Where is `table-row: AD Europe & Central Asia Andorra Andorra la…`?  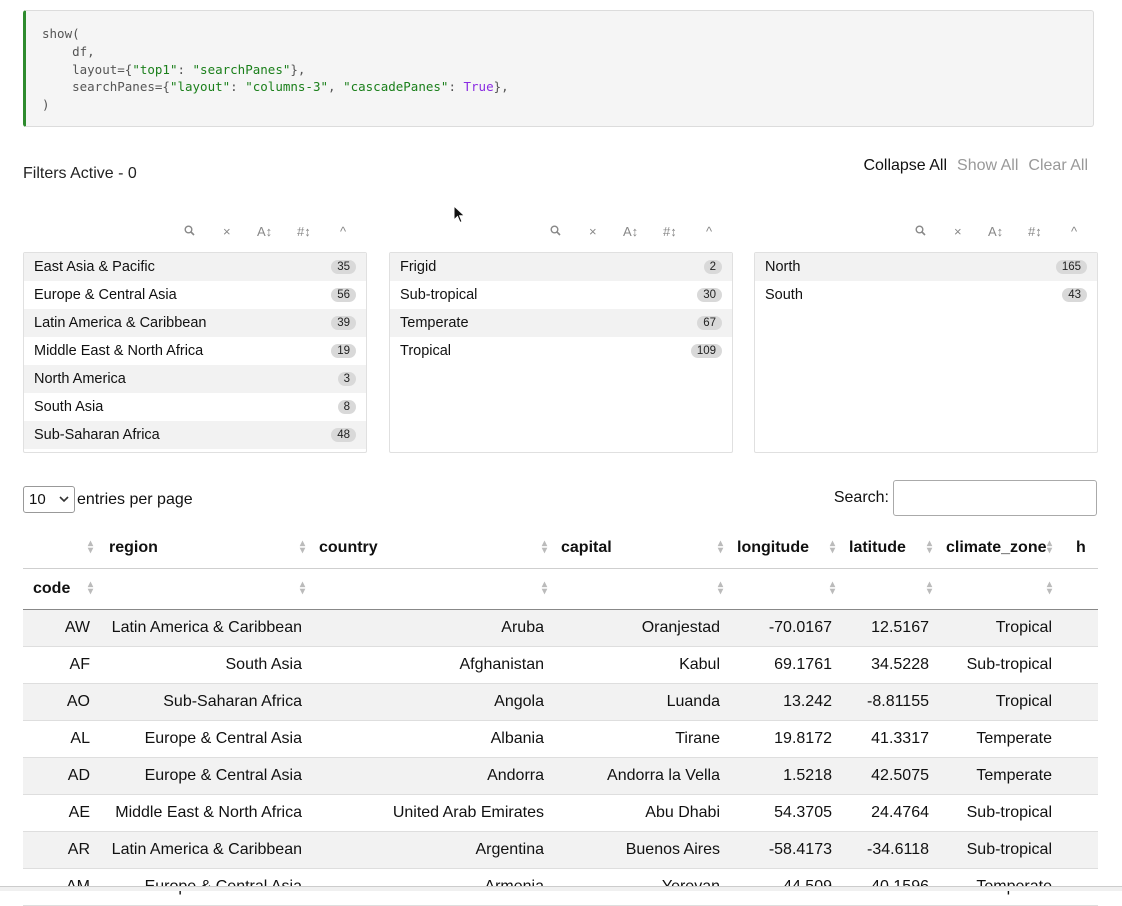 table-row: AD Europe & Central Asia Andorra Andorra la… is located at coordinates (560, 776).